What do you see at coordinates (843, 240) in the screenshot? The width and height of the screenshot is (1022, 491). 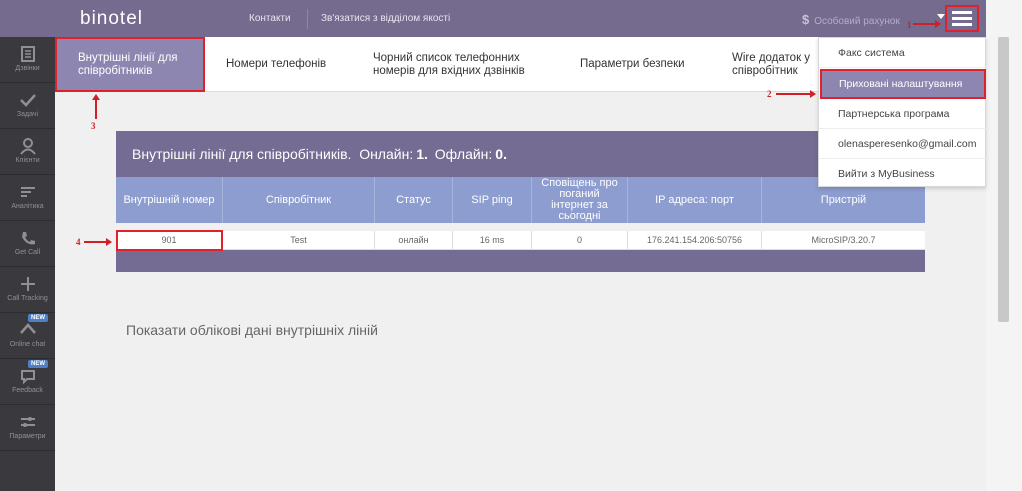 I see `cell-device: MicroSIP/3.20.7` at bounding box center [843, 240].